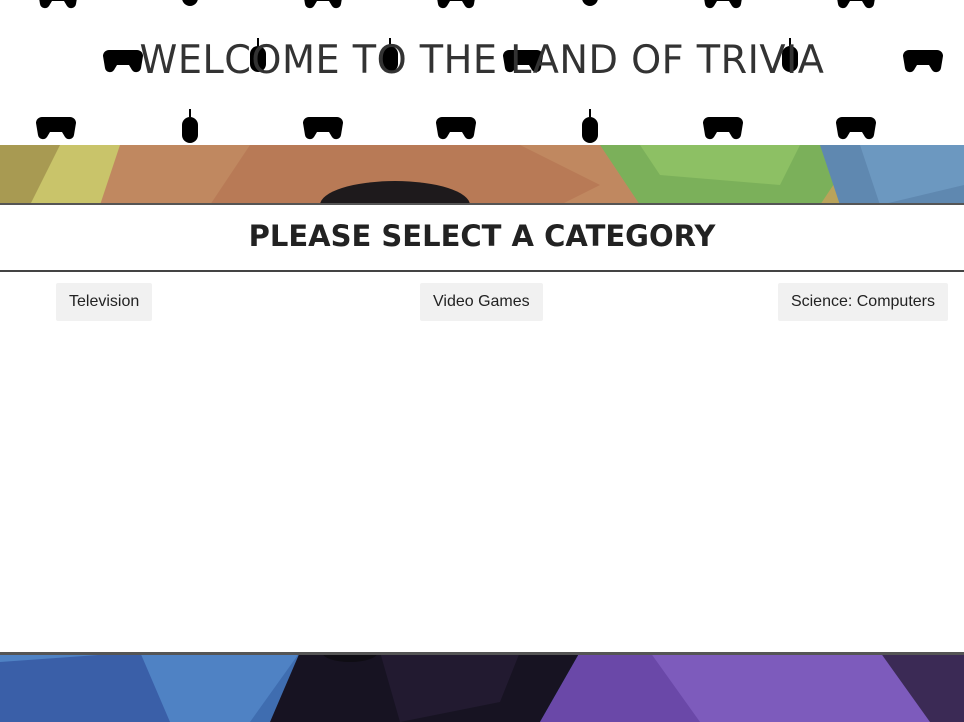  I want to click on header-banner-image, so click(482, 175).